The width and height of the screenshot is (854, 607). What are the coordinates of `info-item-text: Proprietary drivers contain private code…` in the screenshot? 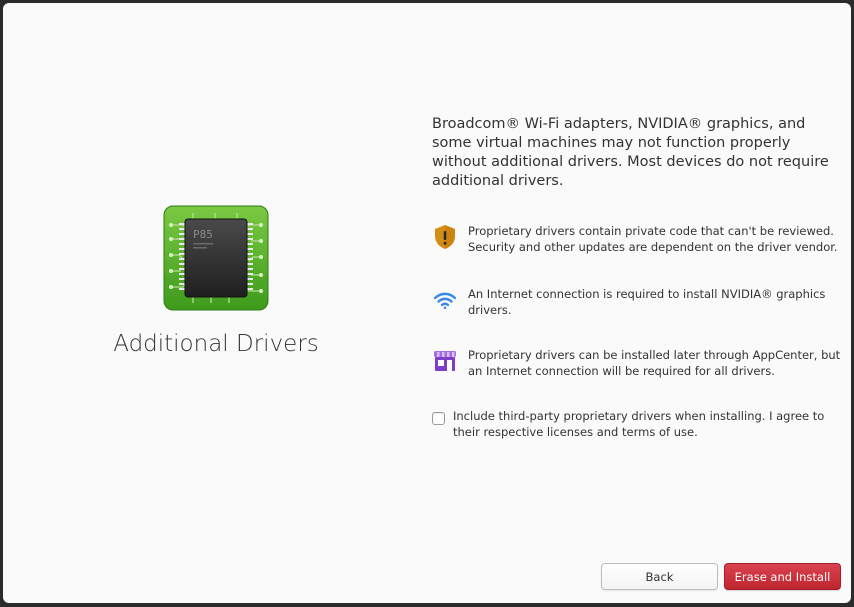 It's located at (653, 239).